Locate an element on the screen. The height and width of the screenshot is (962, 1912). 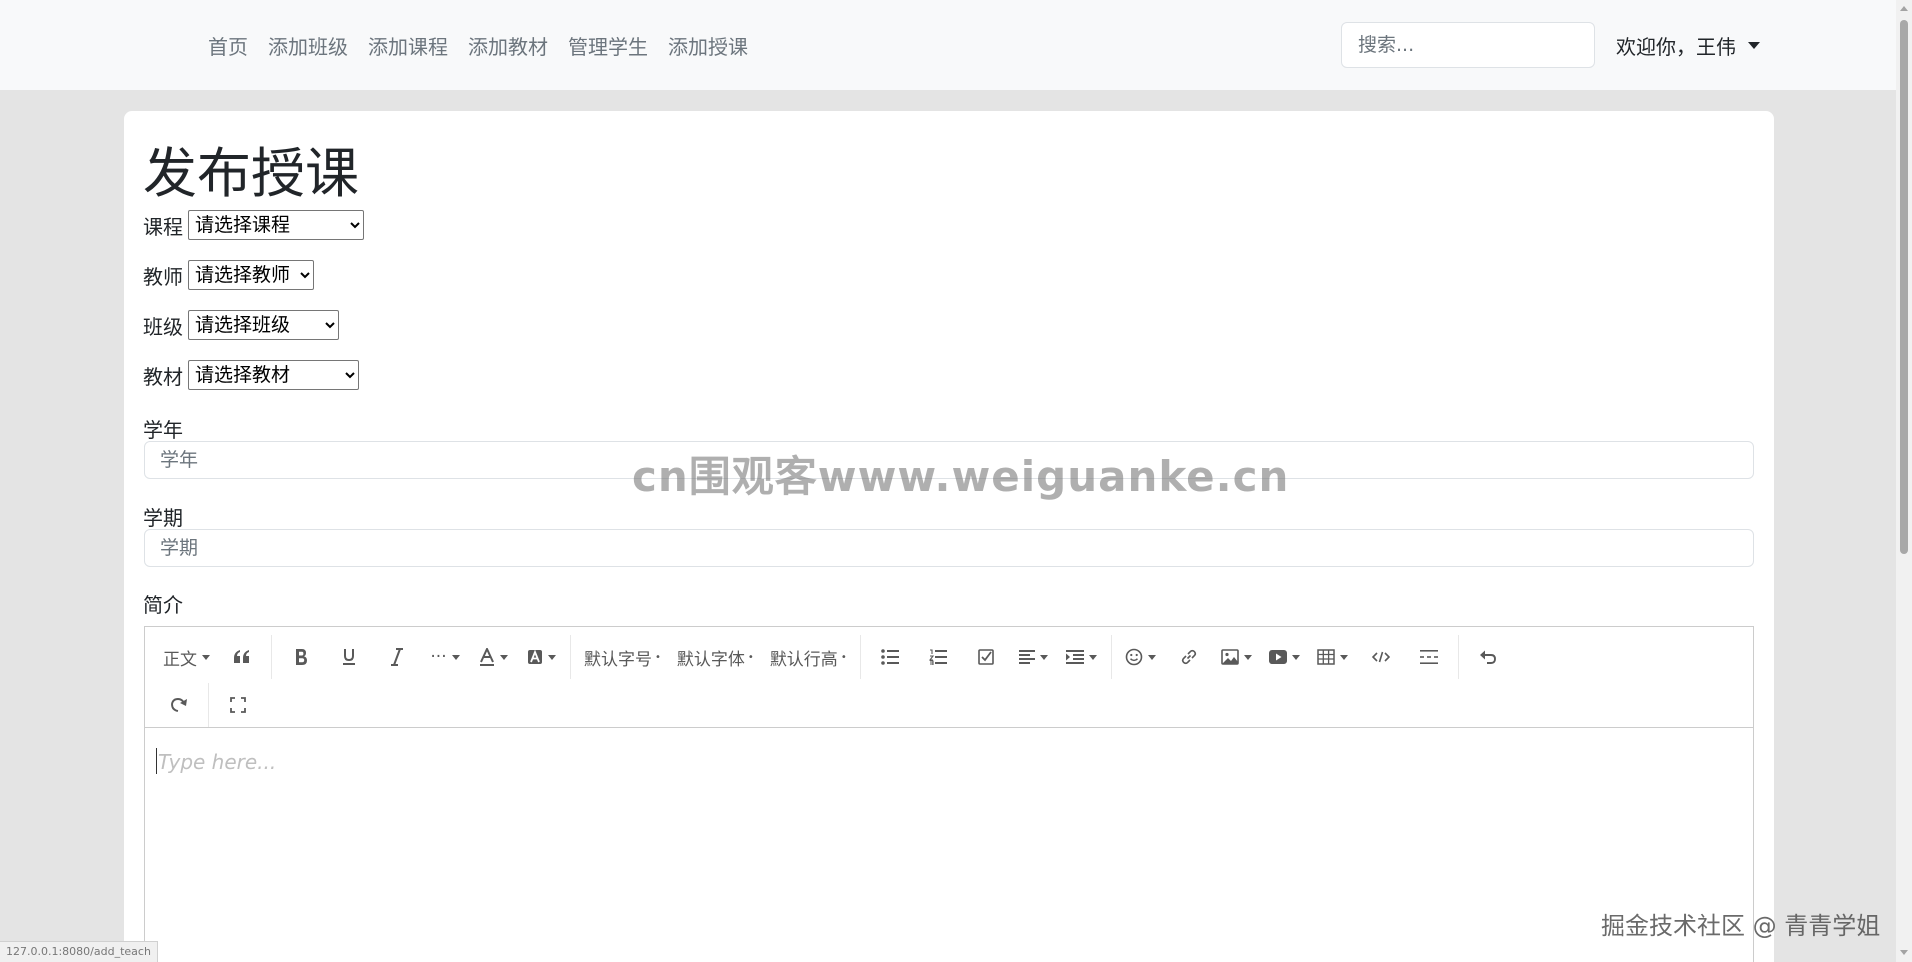
checkbox-icon is located at coordinates (985, 657).